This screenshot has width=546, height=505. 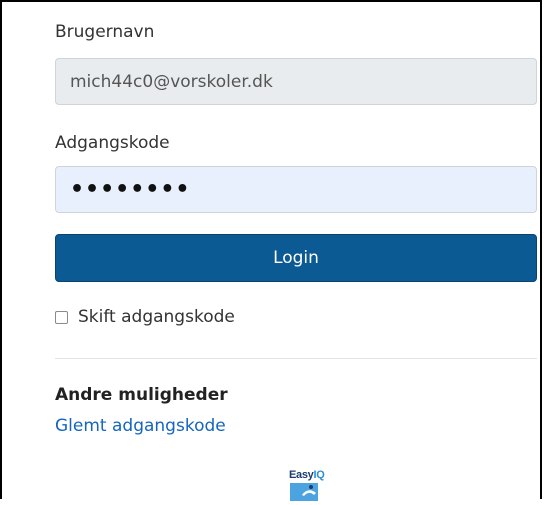 I want to click on username-label: Brugernavn, so click(x=105, y=32).